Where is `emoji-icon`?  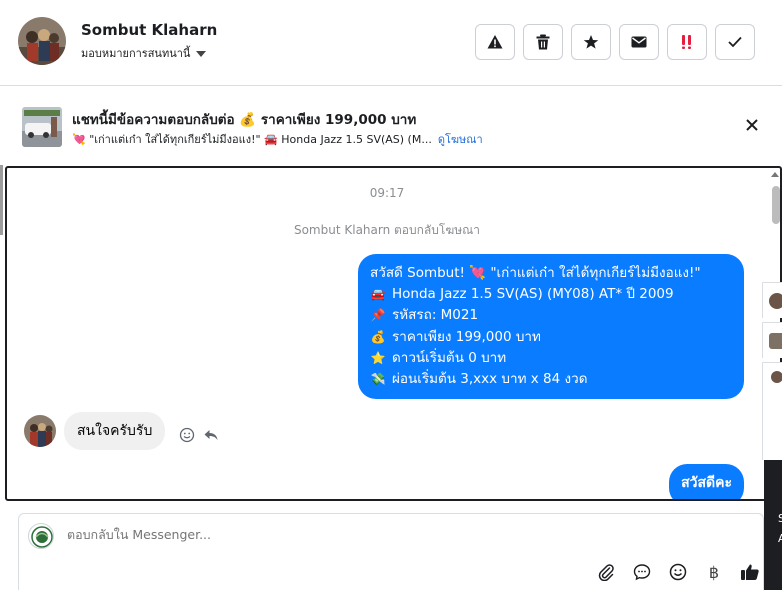
emoji-icon is located at coordinates (678, 572).